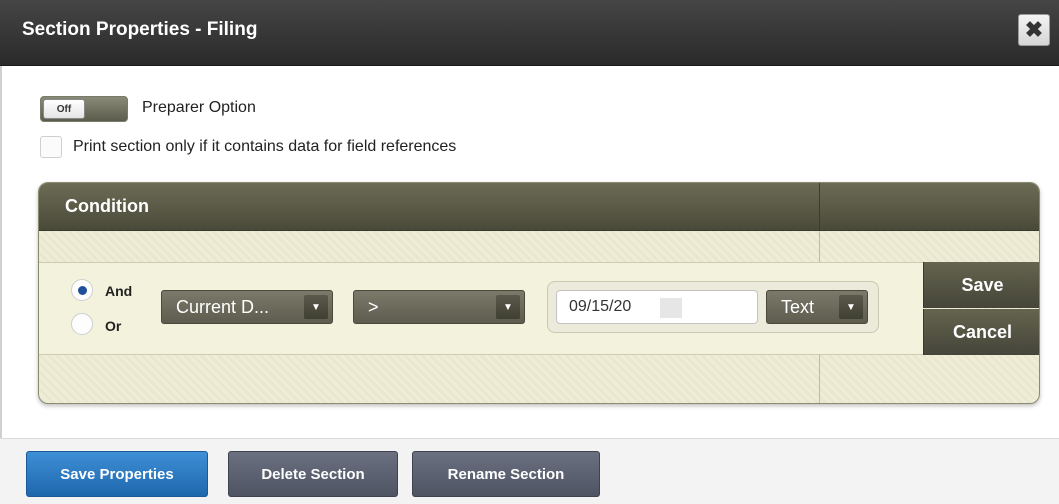  I want to click on header-divider, so click(819, 207).